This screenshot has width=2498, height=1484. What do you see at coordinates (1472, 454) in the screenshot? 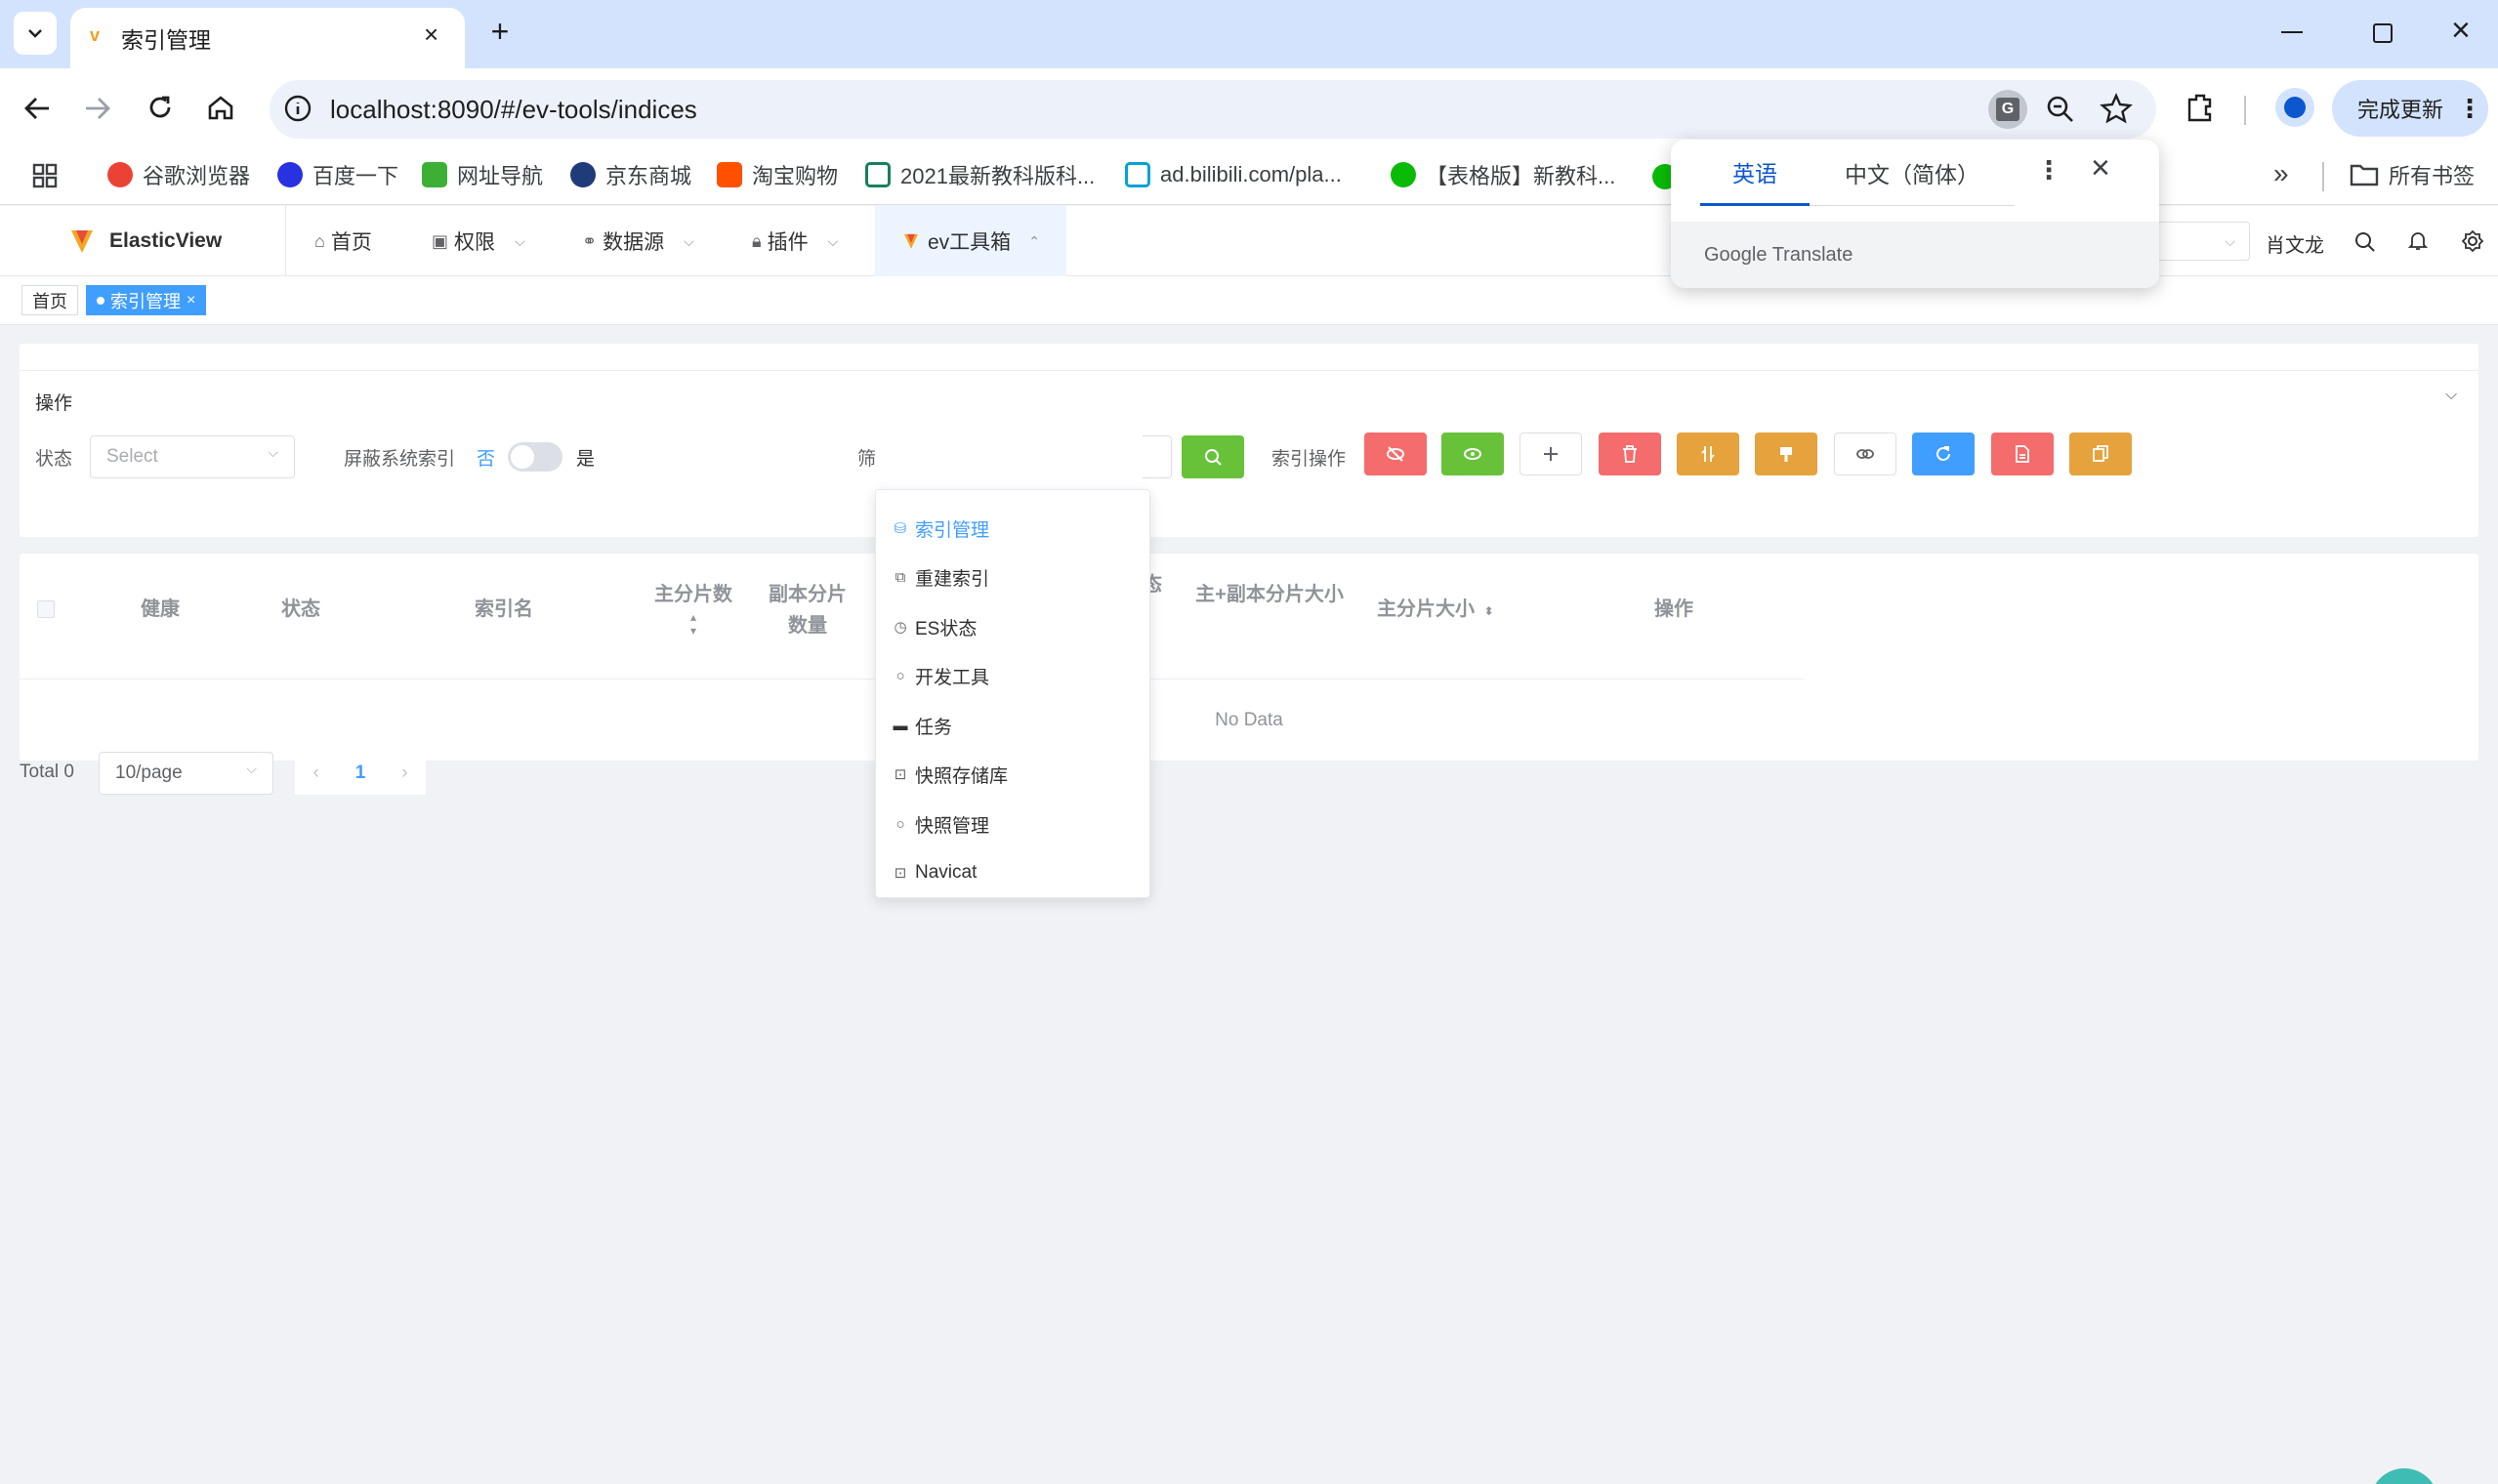
I see `open-index-button` at bounding box center [1472, 454].